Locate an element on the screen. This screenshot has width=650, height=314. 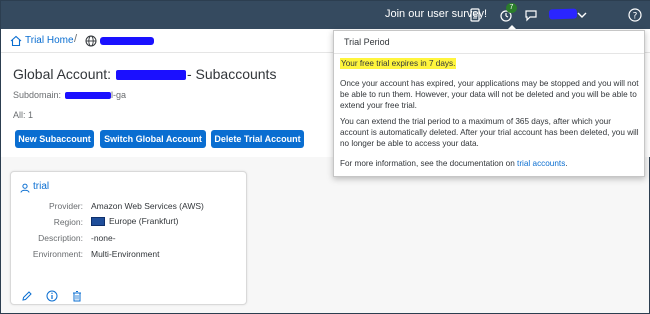
environment-value: Multi-Environment is located at coordinates (125, 254).